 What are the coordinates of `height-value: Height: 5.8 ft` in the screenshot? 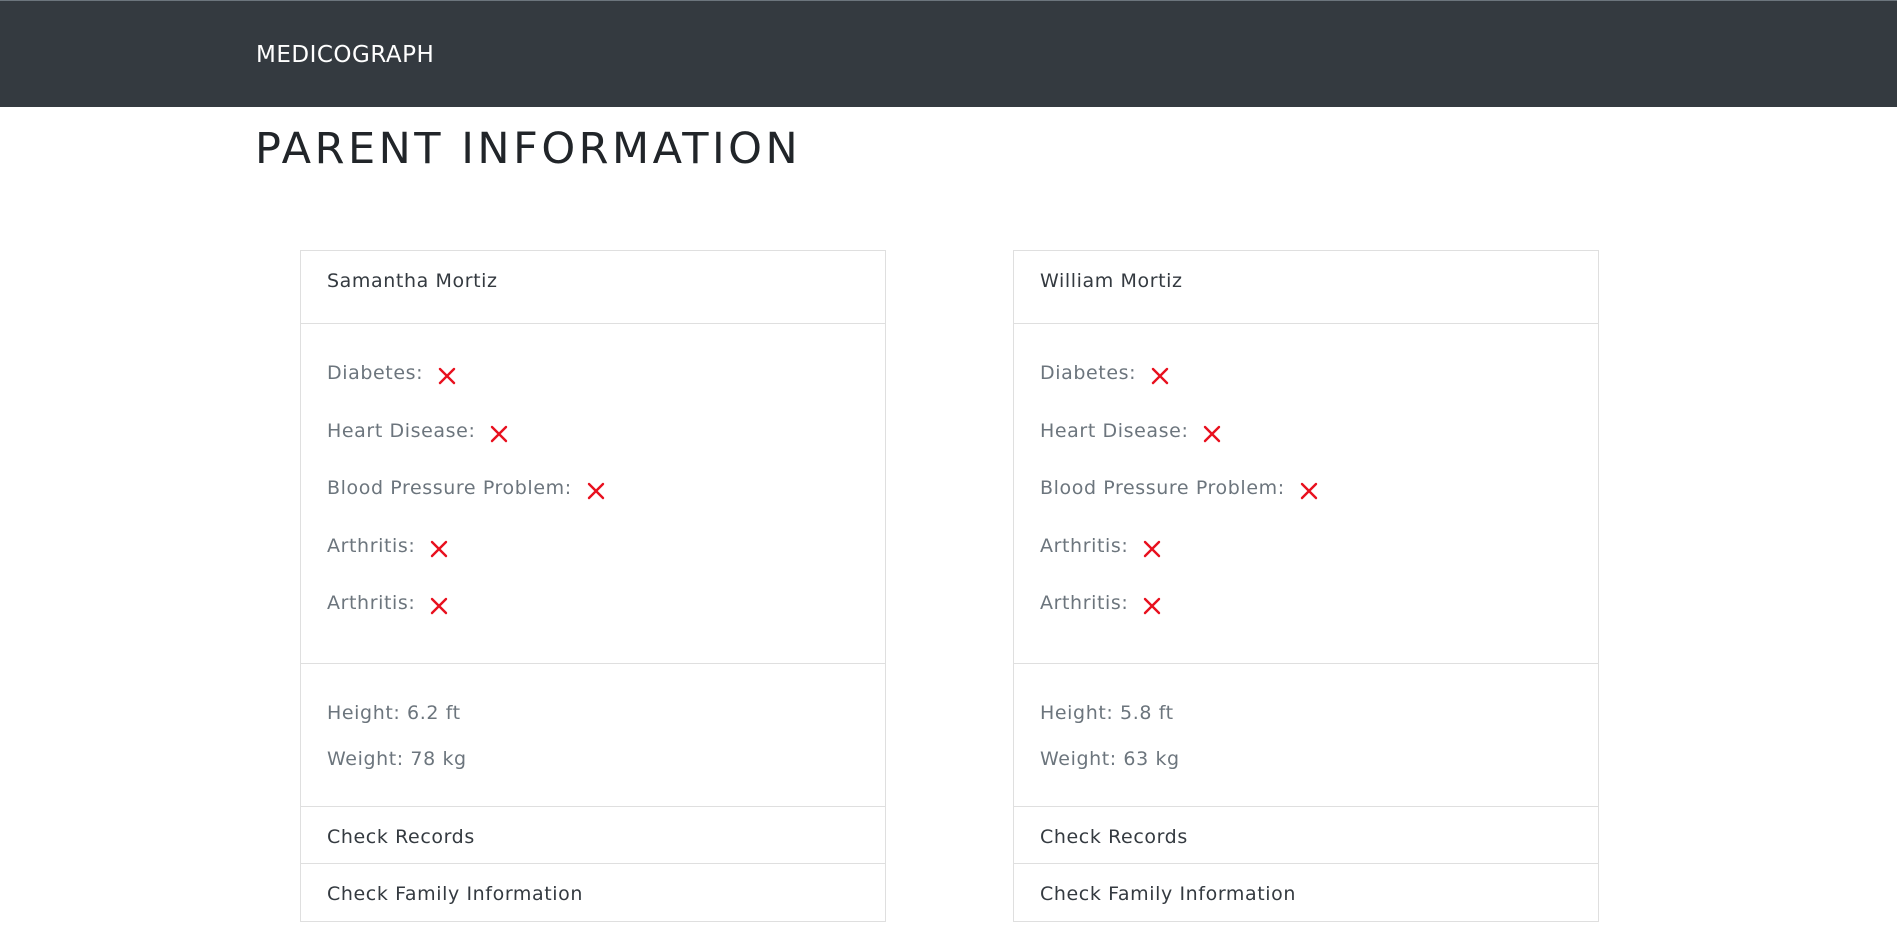 It's located at (1107, 713).